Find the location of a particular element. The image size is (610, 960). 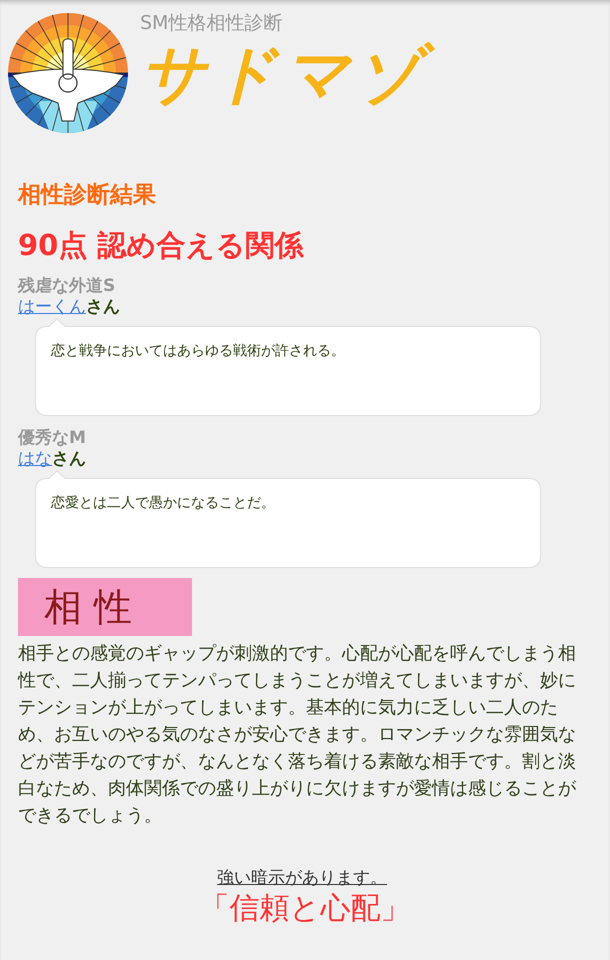

compatibility-label: 相 性 is located at coordinates (105, 607).